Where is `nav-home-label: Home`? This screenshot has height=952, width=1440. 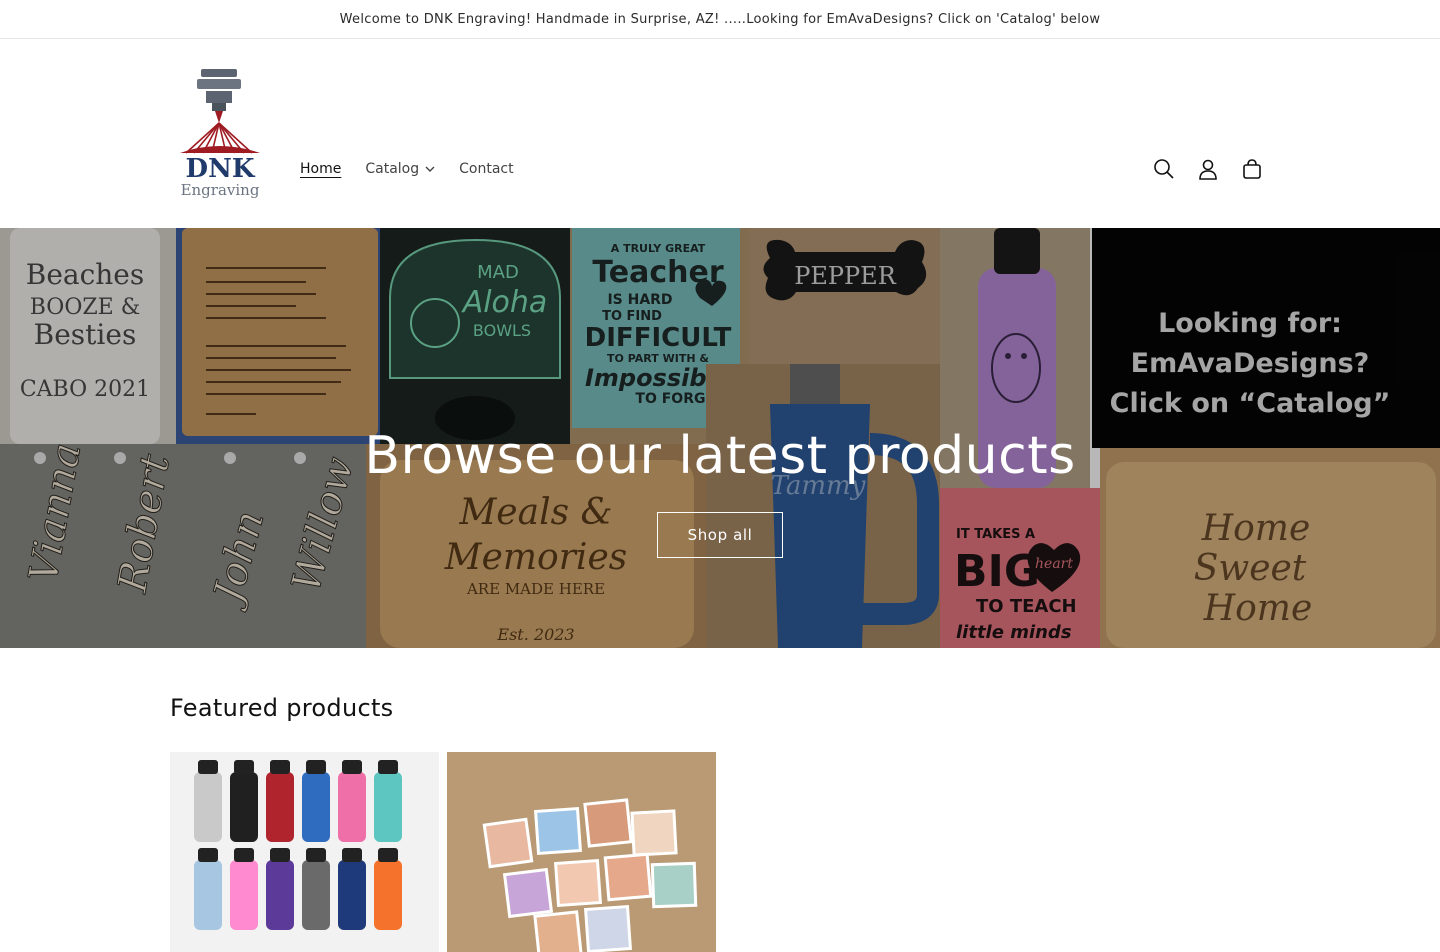 nav-home-label: Home is located at coordinates (321, 169).